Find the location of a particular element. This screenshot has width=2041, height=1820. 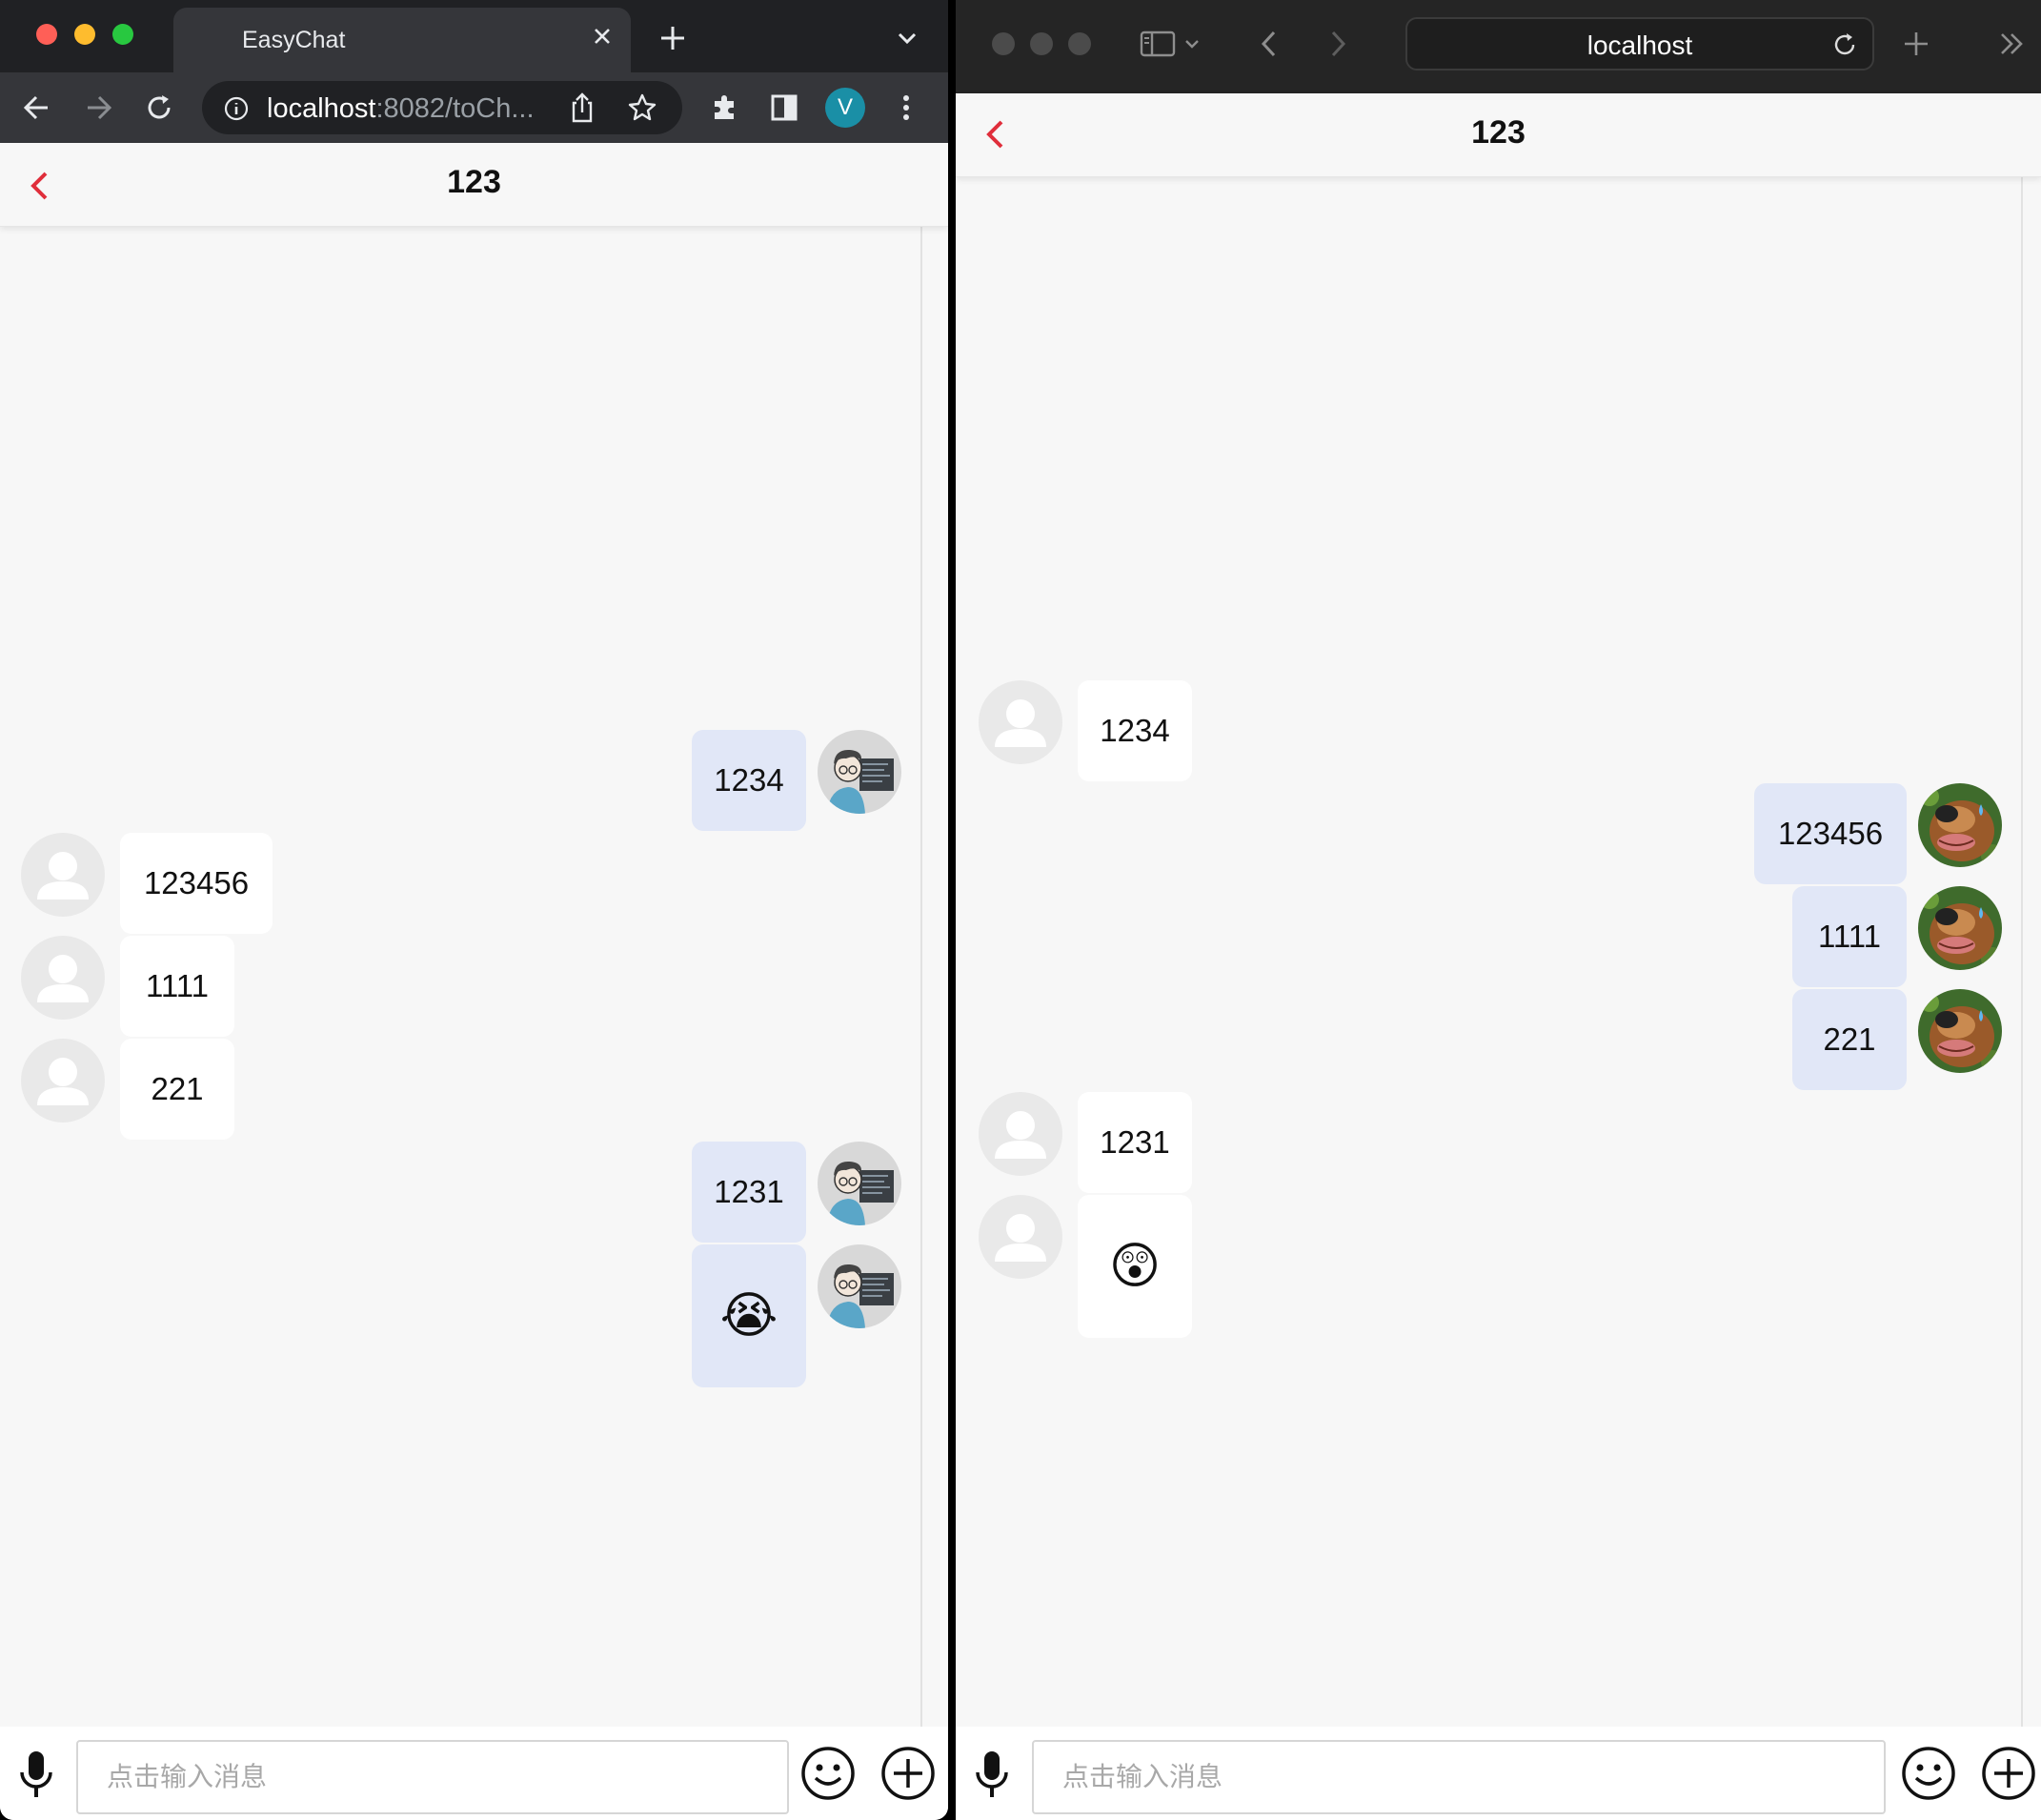

forward-arrow-icon is located at coordinates (98, 108).